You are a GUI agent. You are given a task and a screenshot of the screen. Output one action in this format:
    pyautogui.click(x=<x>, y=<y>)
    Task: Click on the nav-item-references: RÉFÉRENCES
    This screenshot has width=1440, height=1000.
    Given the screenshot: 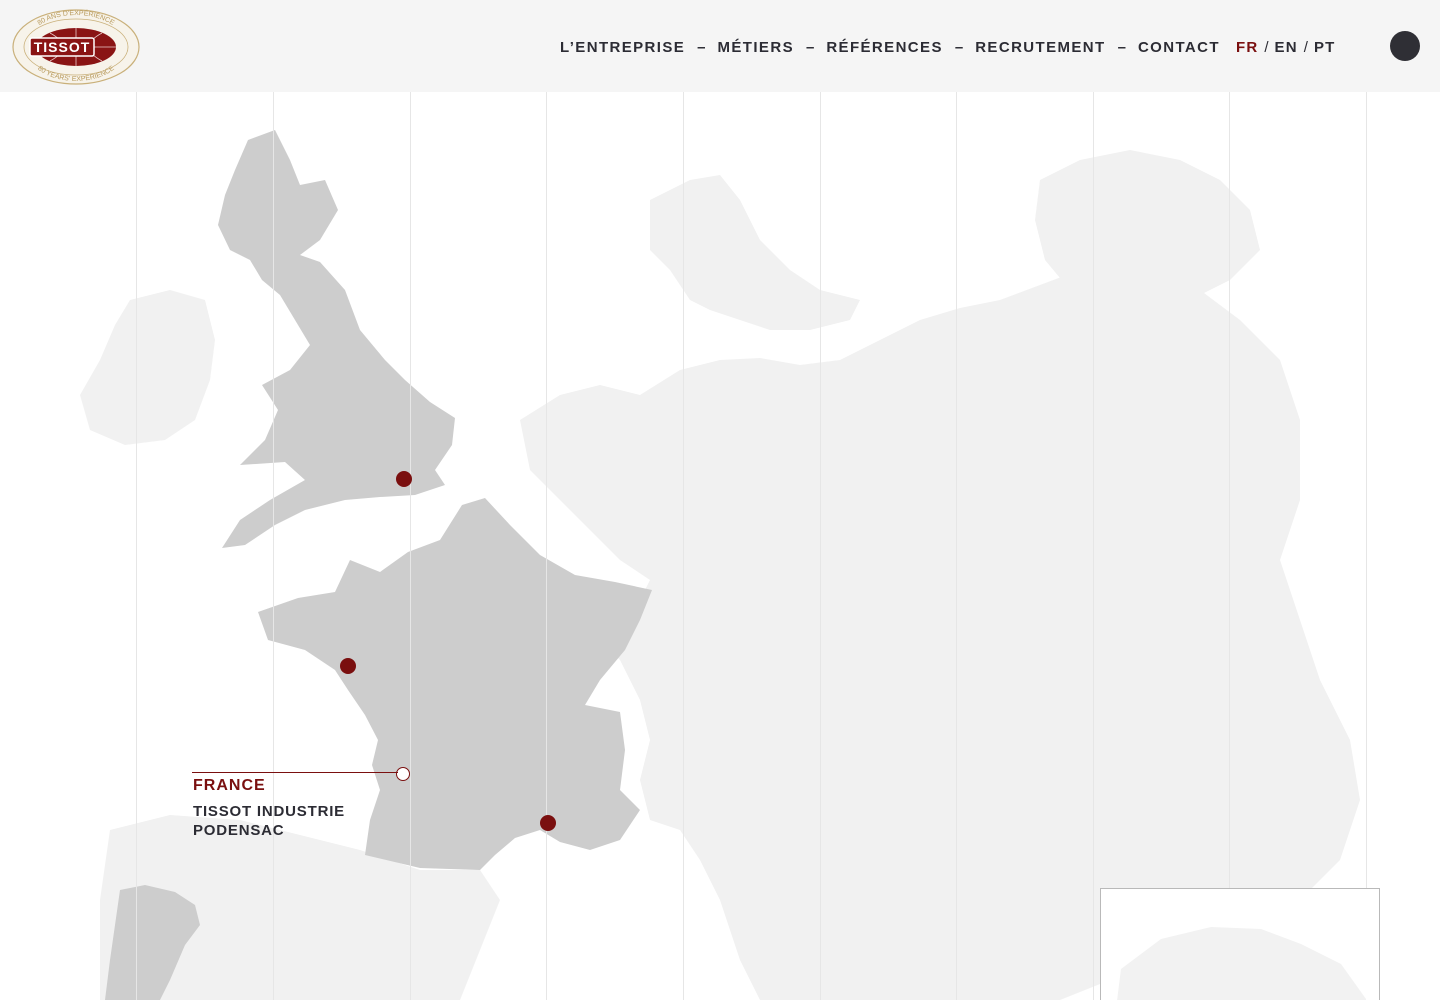 What is the action you would take?
    pyautogui.click(x=884, y=47)
    